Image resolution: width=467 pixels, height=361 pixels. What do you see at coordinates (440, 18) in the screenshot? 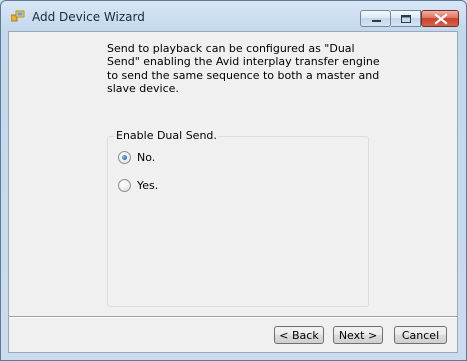
I see `close-button` at bounding box center [440, 18].